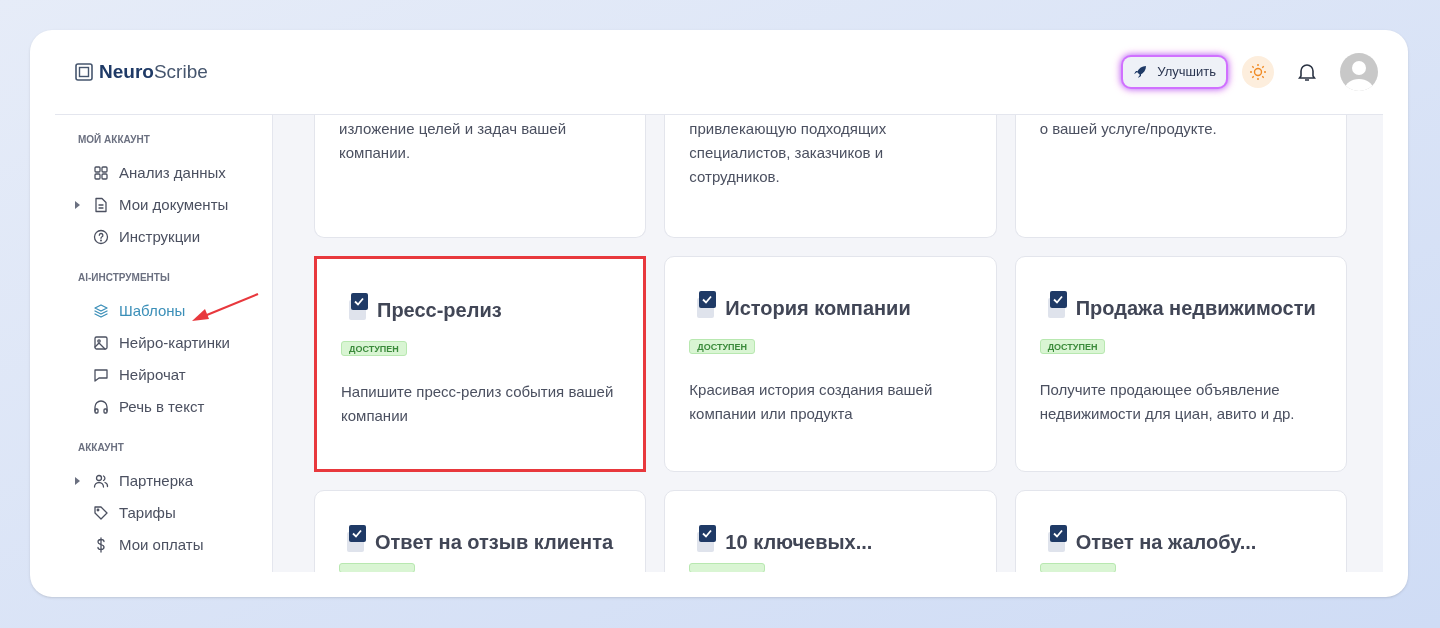  I want to click on card-description: Красивая история создания вашей компании или продукта, so click(811, 402).